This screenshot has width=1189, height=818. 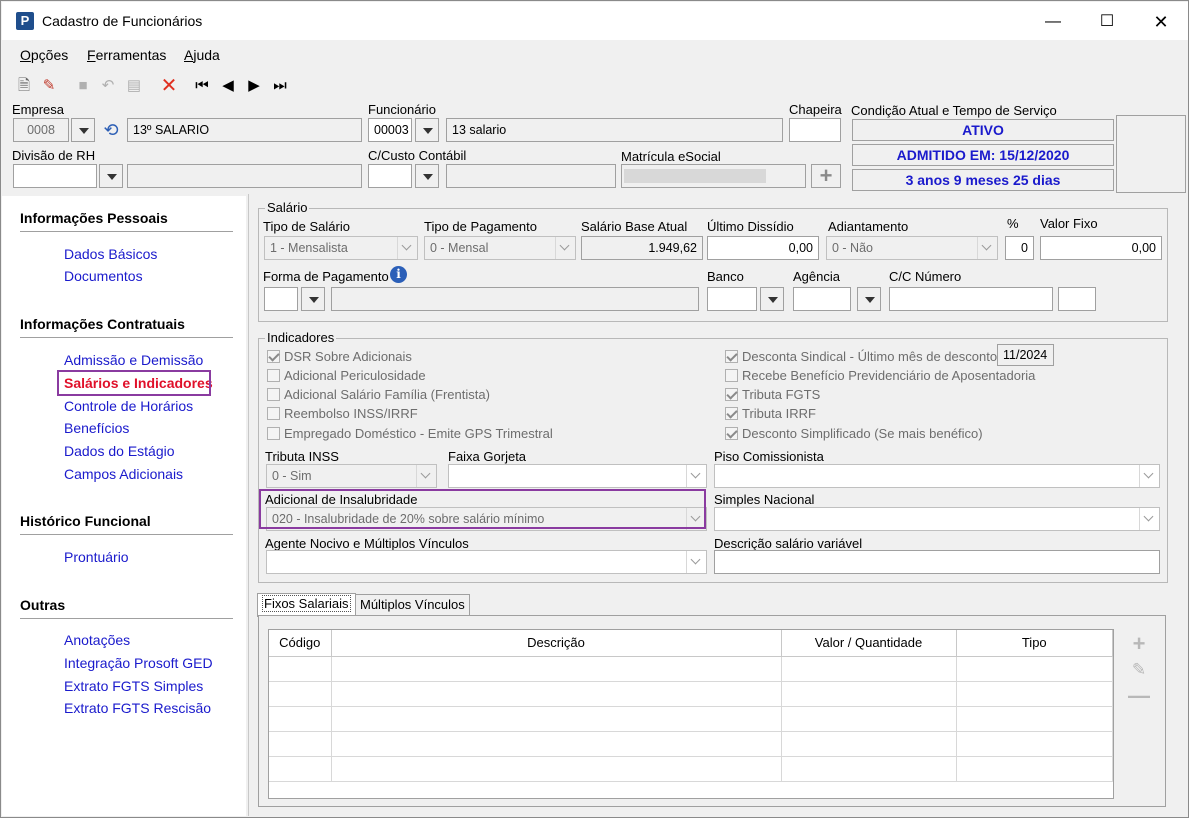 What do you see at coordinates (1107, 22) in the screenshot?
I see `maximize-button: ☐` at bounding box center [1107, 22].